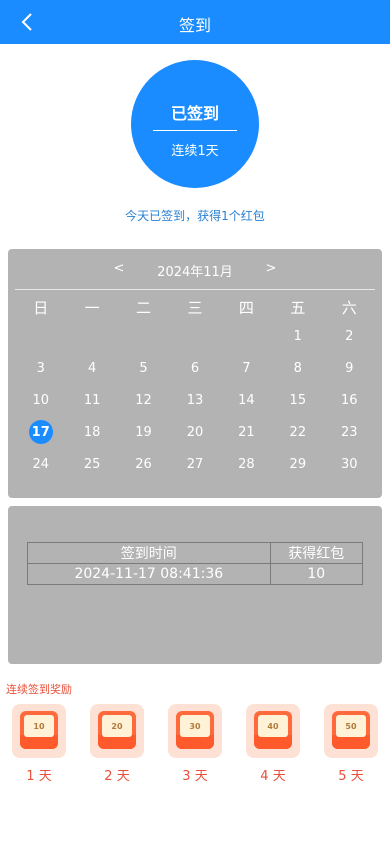  I want to click on calendar-week-row: 24 25 26 27 28 29 30, so click(195, 464).